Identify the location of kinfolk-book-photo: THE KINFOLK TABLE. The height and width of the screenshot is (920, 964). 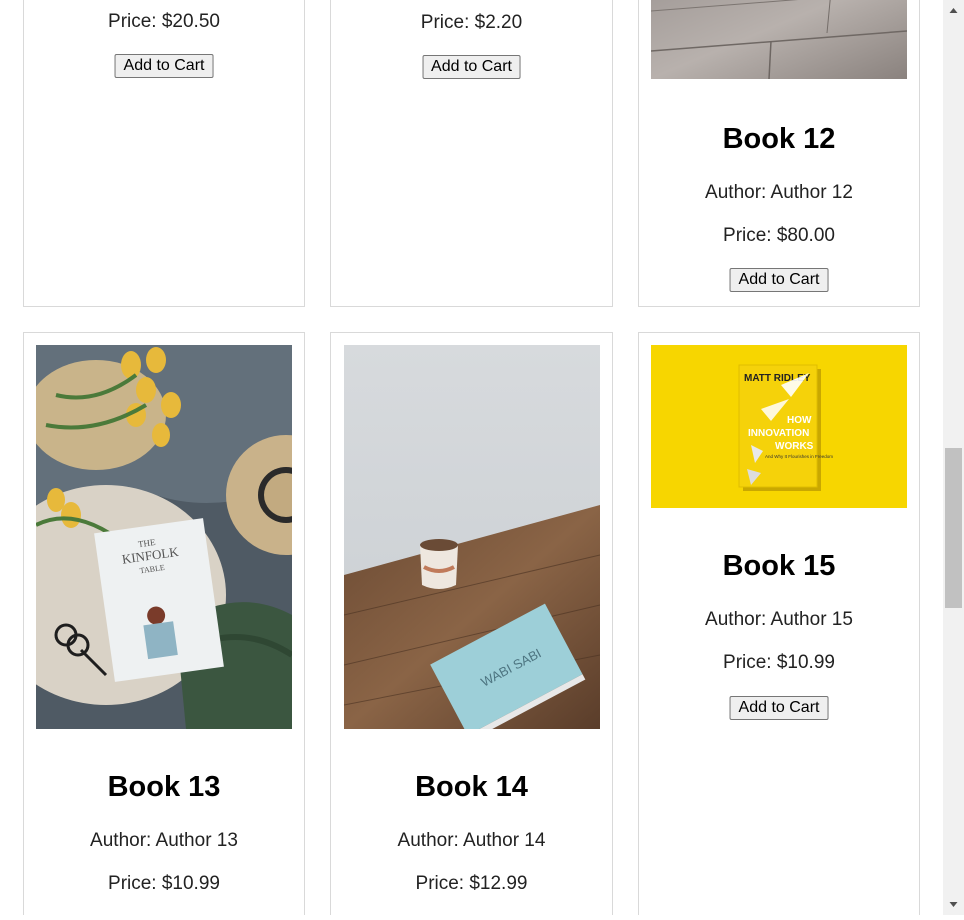
(164, 537).